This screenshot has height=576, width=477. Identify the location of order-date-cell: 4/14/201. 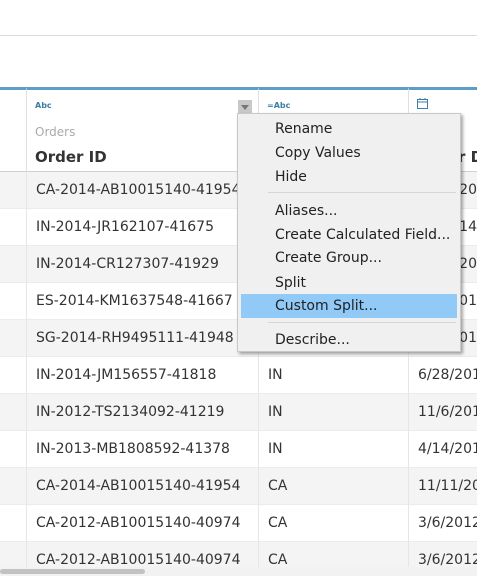
(447, 449).